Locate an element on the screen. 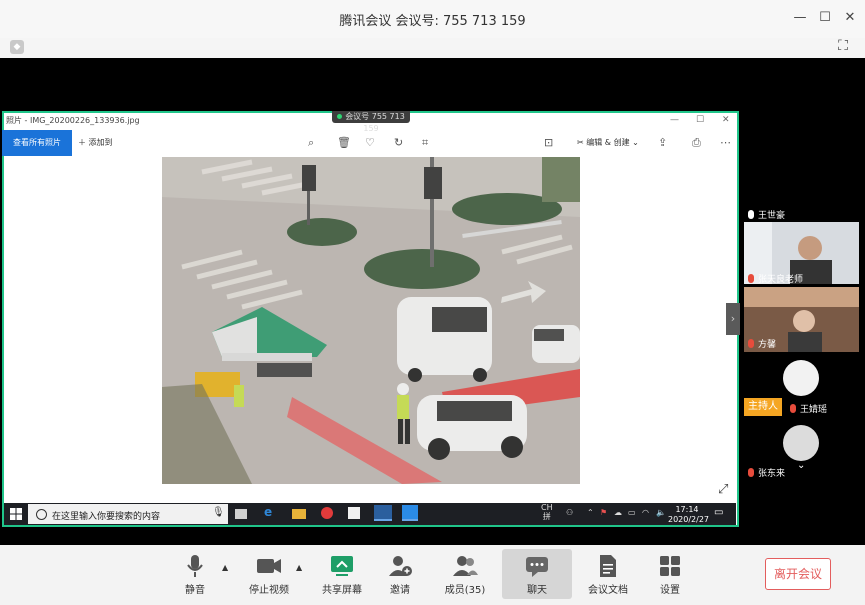 Image resolution: width=865 pixels, height=605 pixels. settings-button: 设置 is located at coordinates (670, 574).